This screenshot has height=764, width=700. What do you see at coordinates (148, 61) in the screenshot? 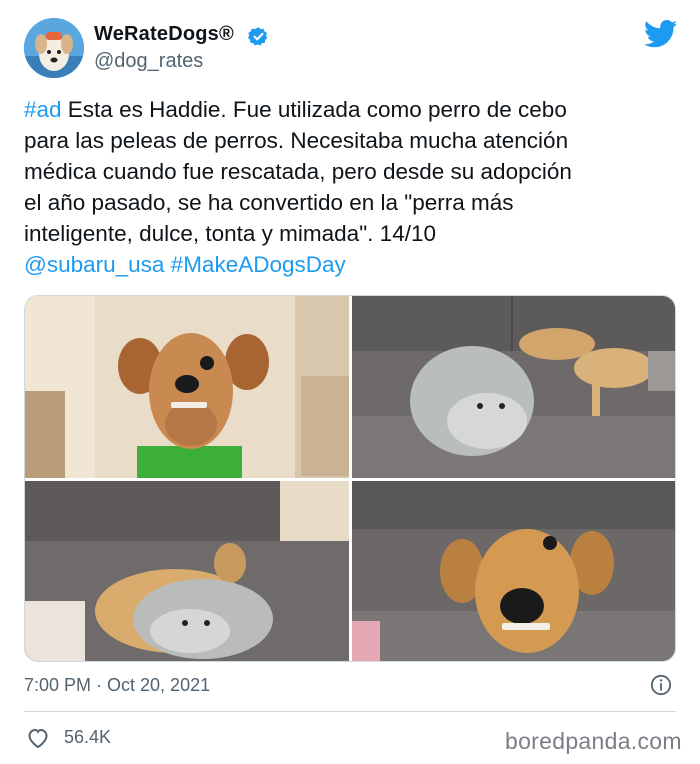
I see `account-handle: @dog_rates` at bounding box center [148, 61].